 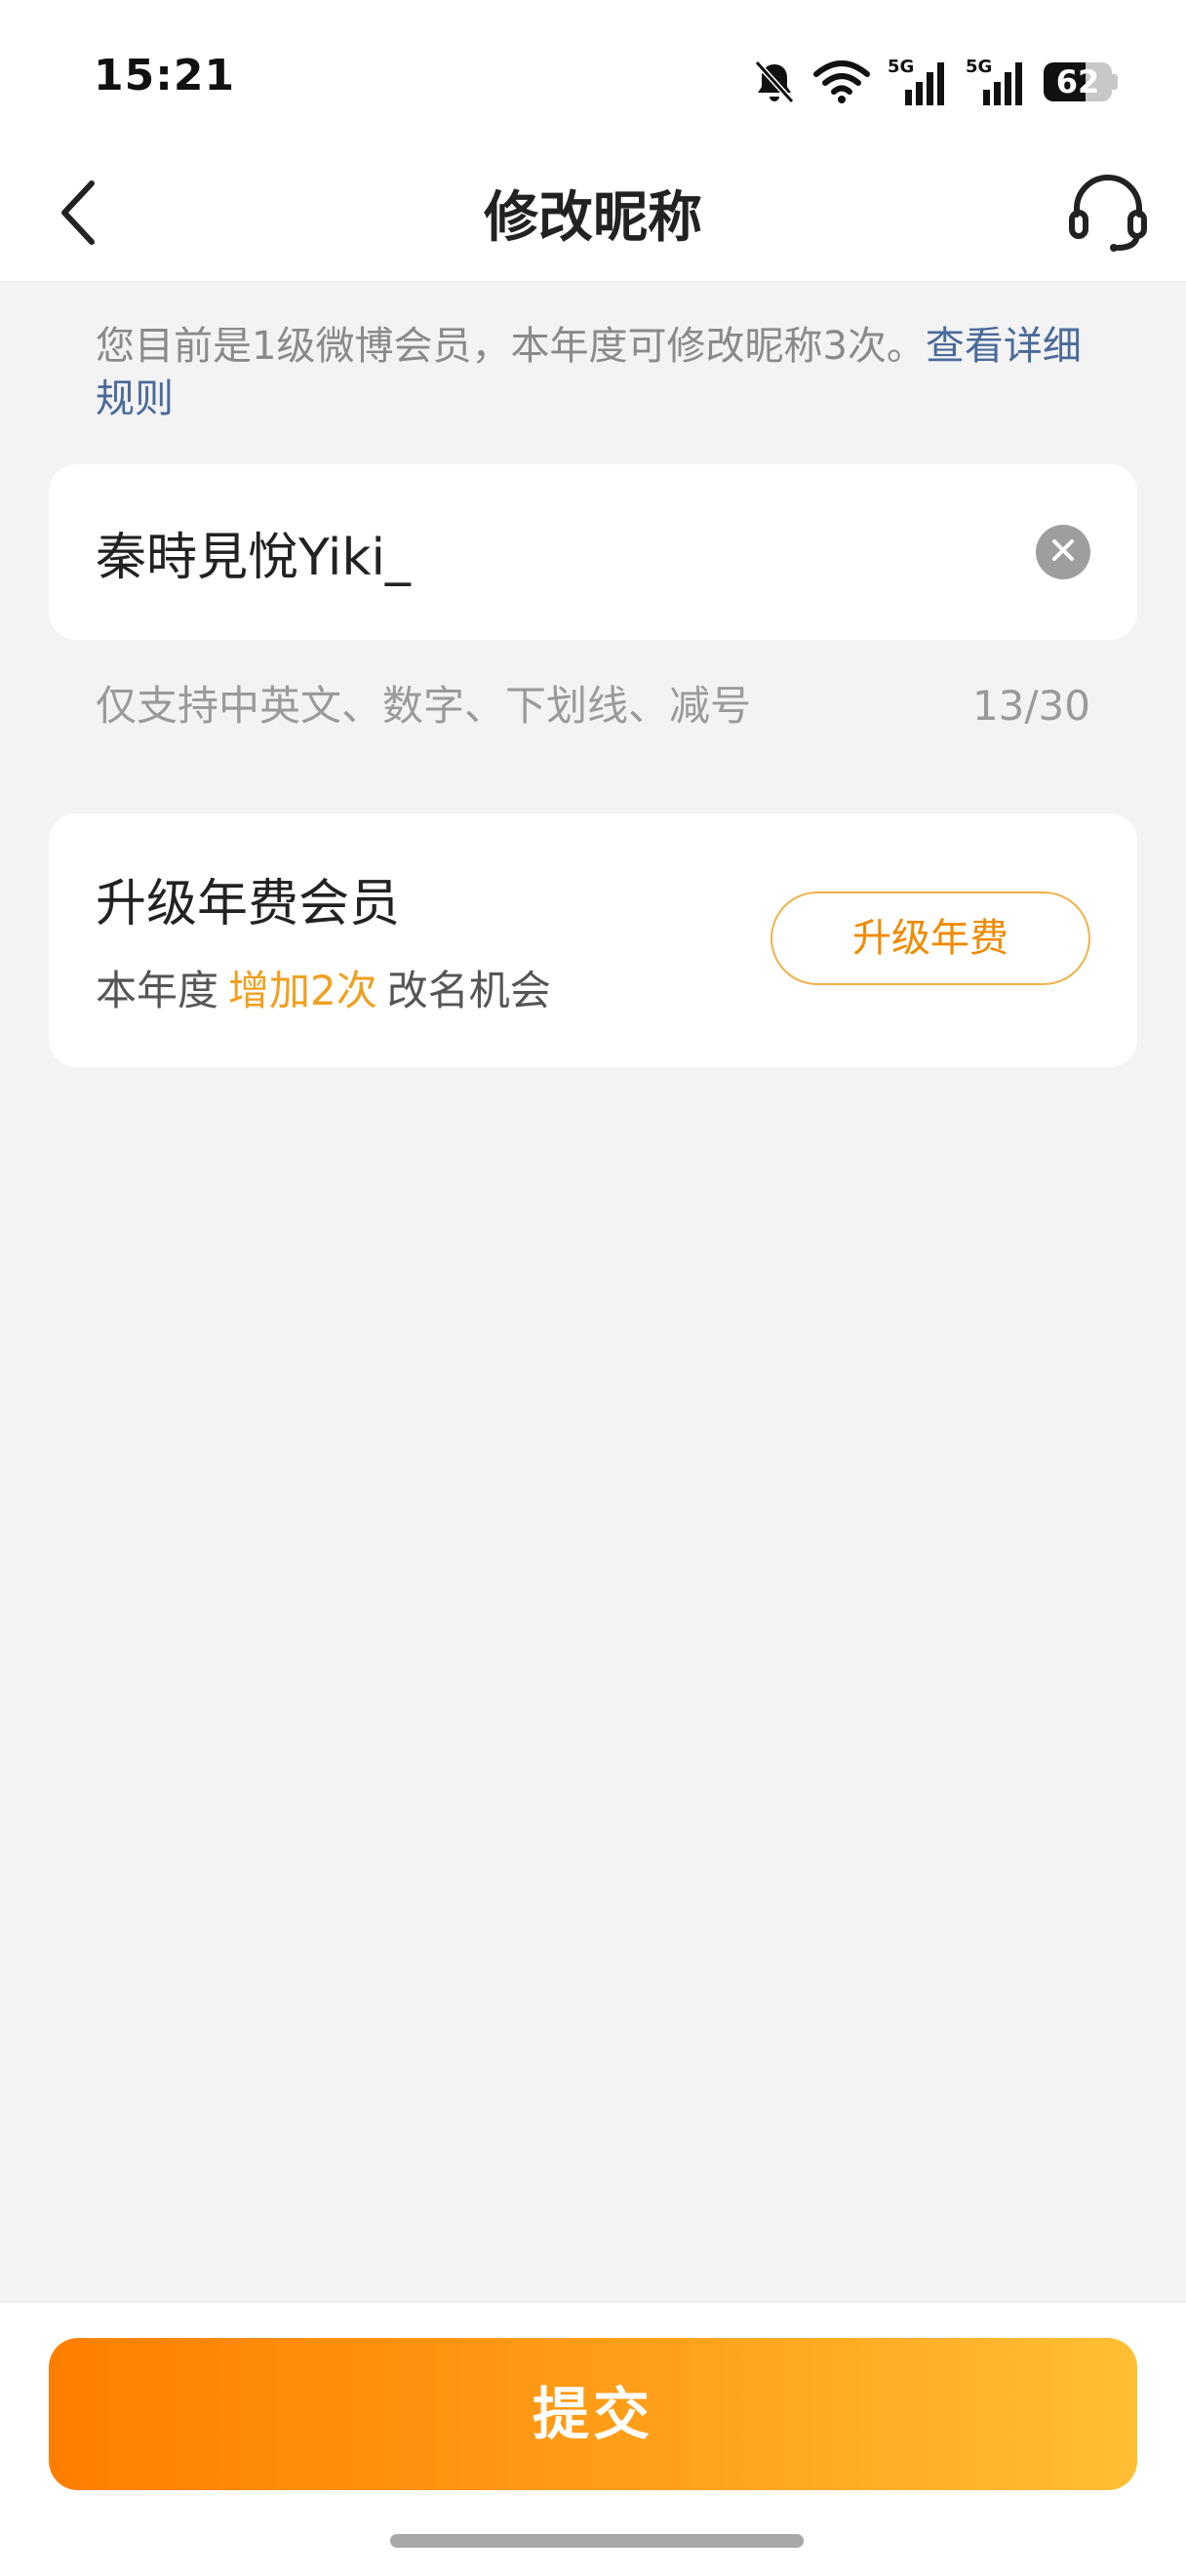 I want to click on bell-muted-icon, so click(x=774, y=82).